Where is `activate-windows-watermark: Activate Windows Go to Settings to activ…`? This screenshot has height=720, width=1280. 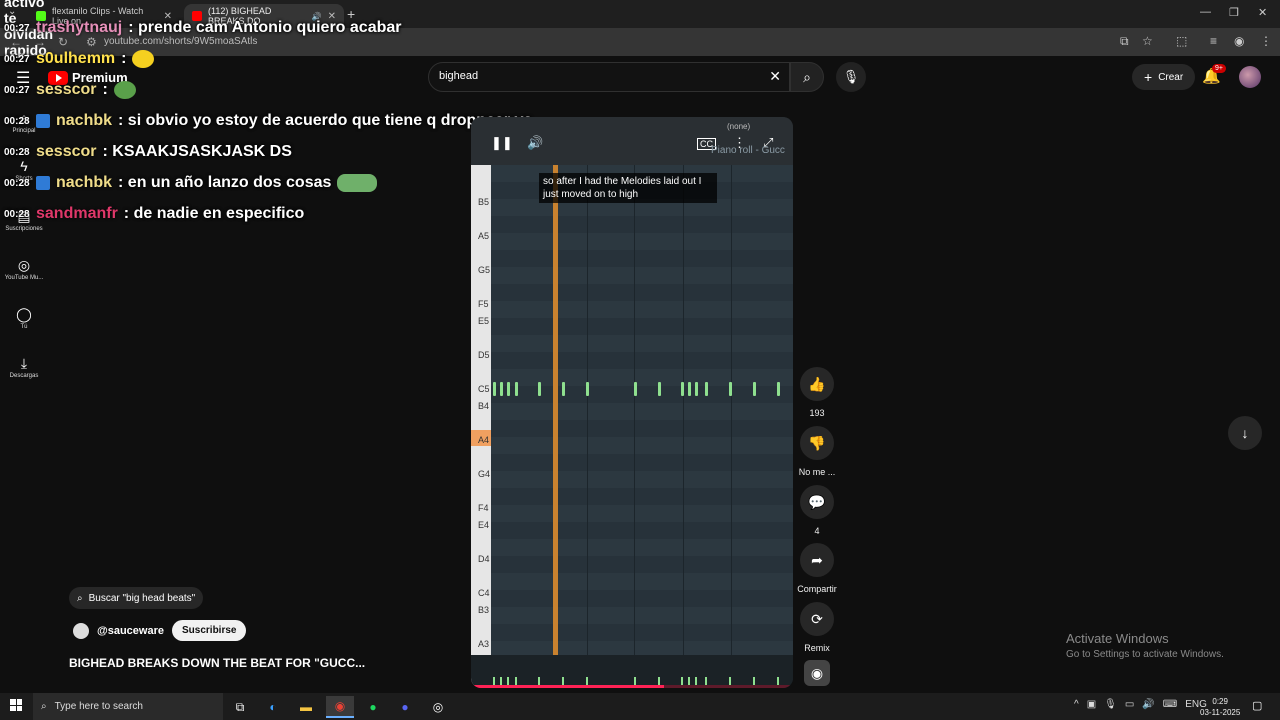
activate-windows-watermark: Activate Windows Go to Settings to activ… is located at coordinates (1145, 645).